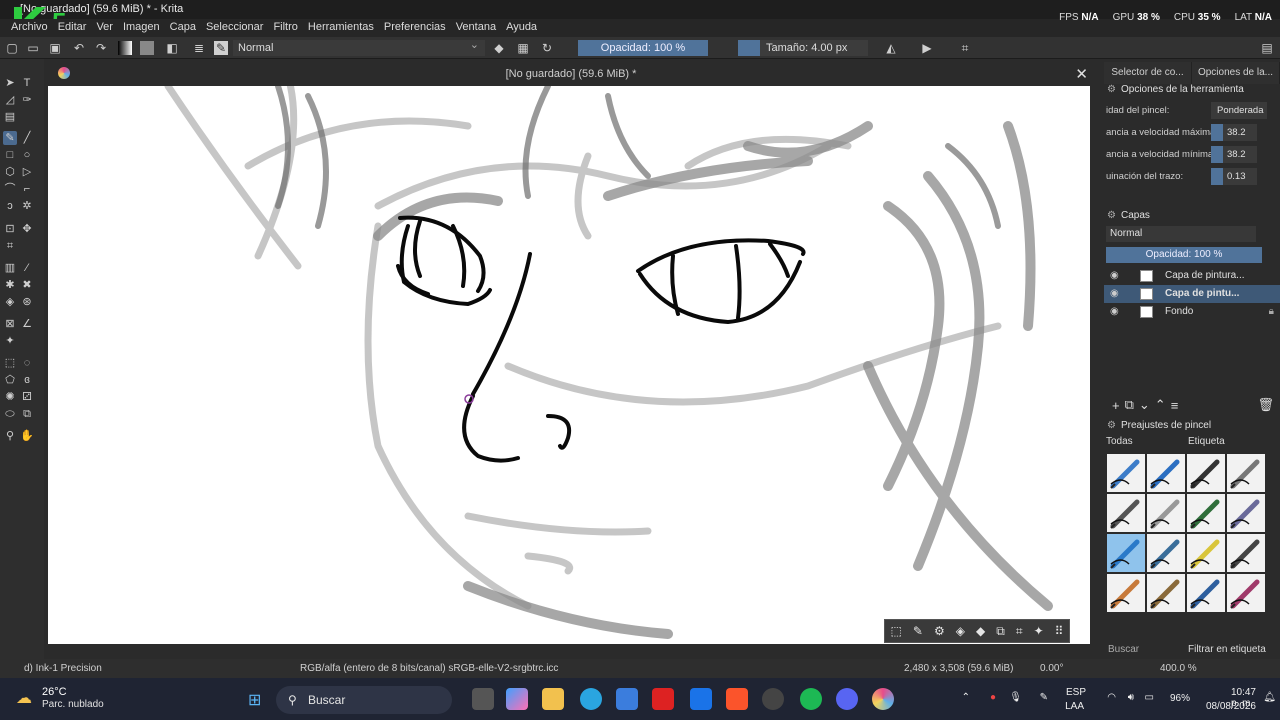 The height and width of the screenshot is (720, 1280). I want to click on save-icon: ▣, so click(55, 48).